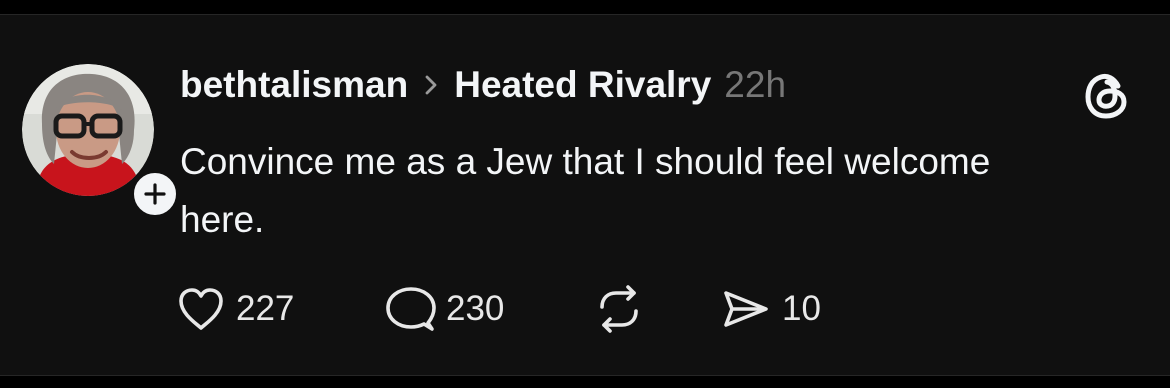 Image resolution: width=1170 pixels, height=388 pixels. What do you see at coordinates (411, 309) in the screenshot?
I see `comment-bubble-icon` at bounding box center [411, 309].